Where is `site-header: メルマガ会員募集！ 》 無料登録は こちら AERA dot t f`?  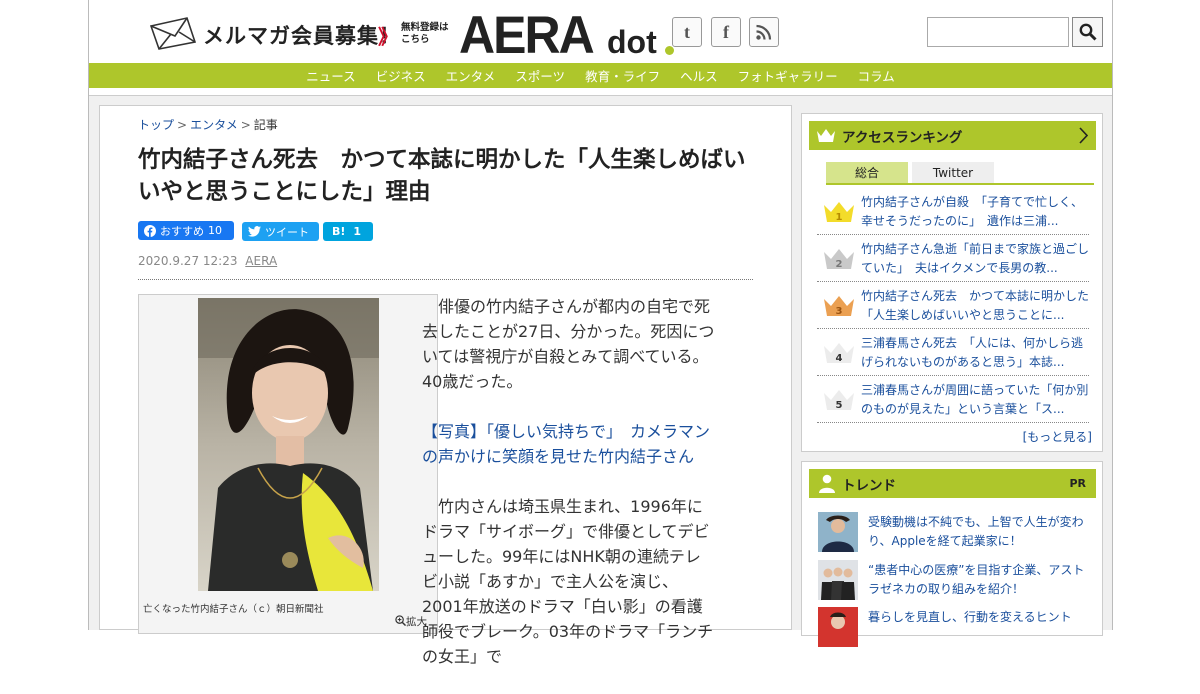
site-header: メルマガ会員募集！ 》 無料登録は こちら AERA dot t f is located at coordinates (600, 32).